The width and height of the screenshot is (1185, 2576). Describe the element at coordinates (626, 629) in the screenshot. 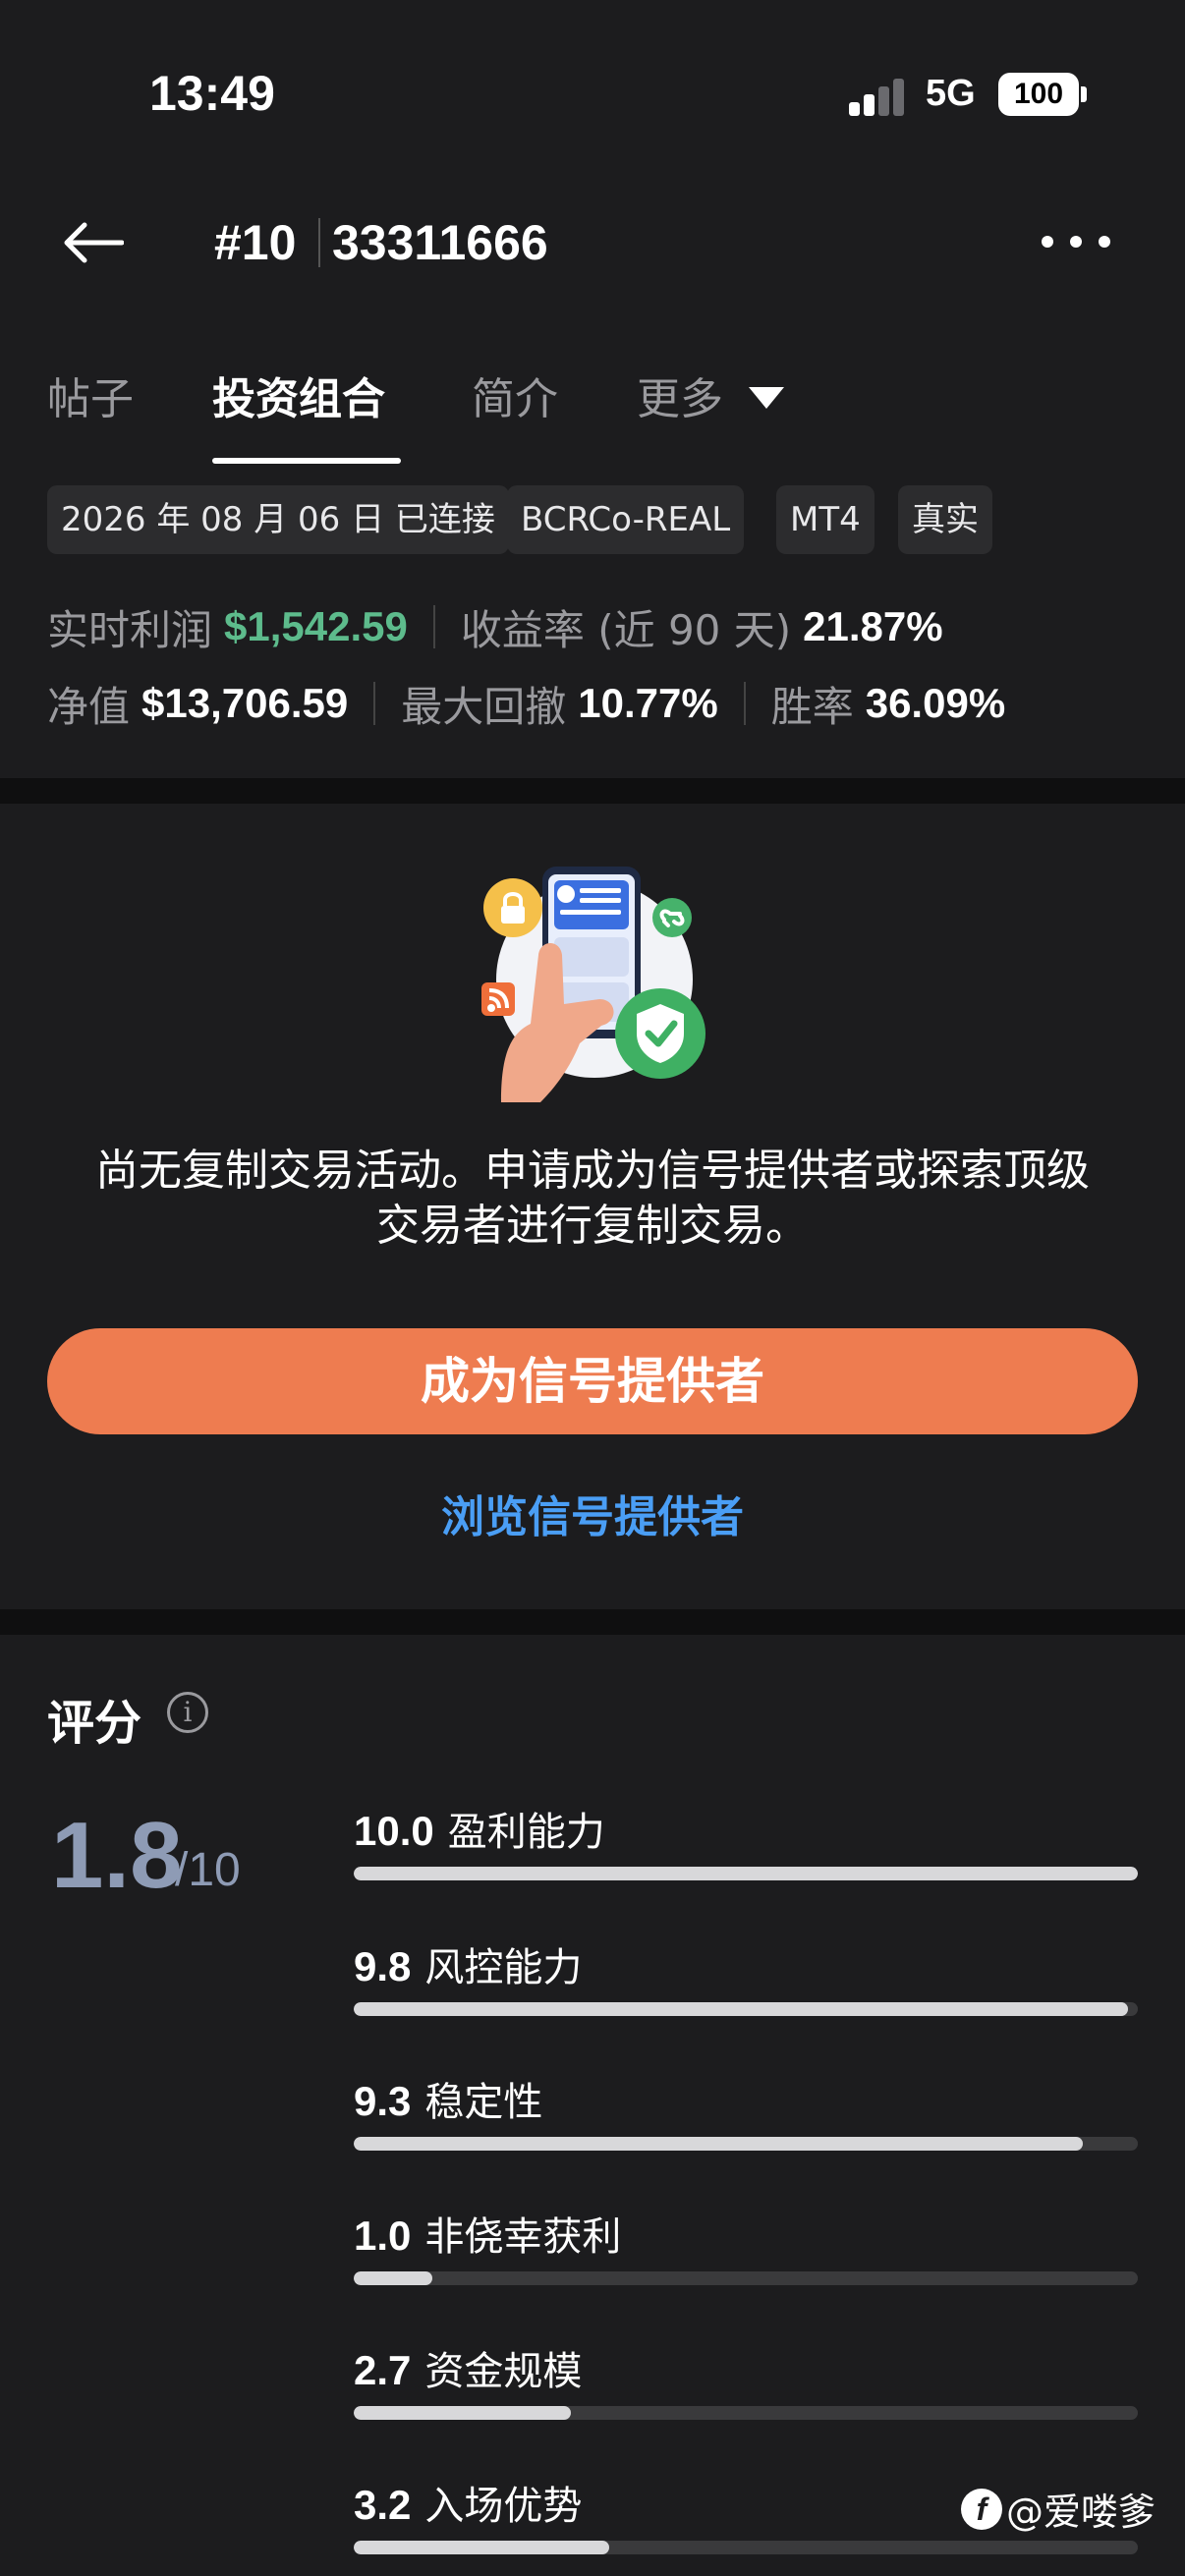

I see `return-label: 收益率 (近 90 天)` at that location.